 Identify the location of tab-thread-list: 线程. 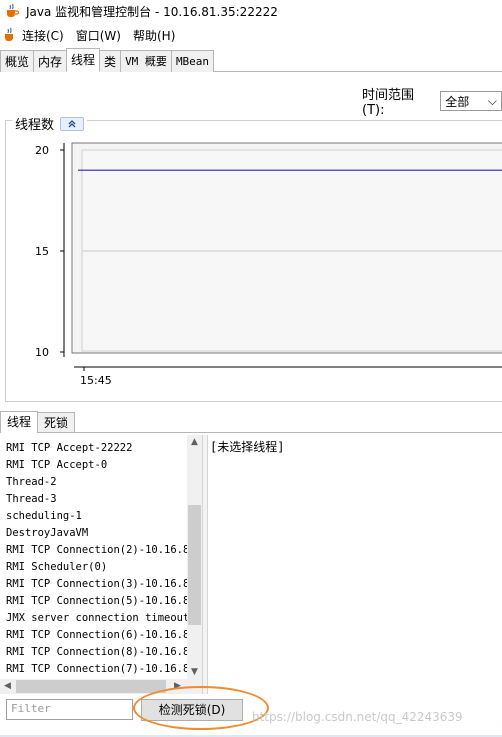
(19, 422).